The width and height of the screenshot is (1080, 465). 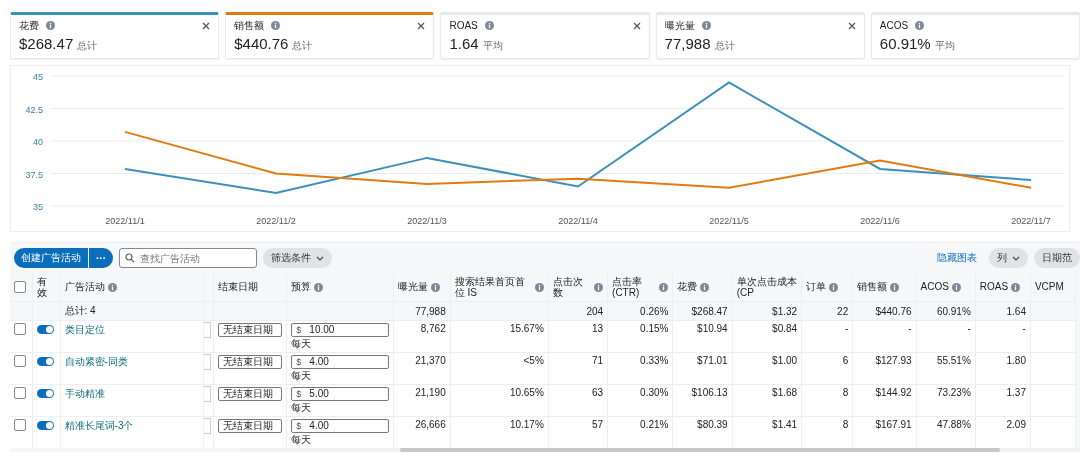 What do you see at coordinates (1016, 360) in the screenshot?
I see `table-cell: 1.80` at bounding box center [1016, 360].